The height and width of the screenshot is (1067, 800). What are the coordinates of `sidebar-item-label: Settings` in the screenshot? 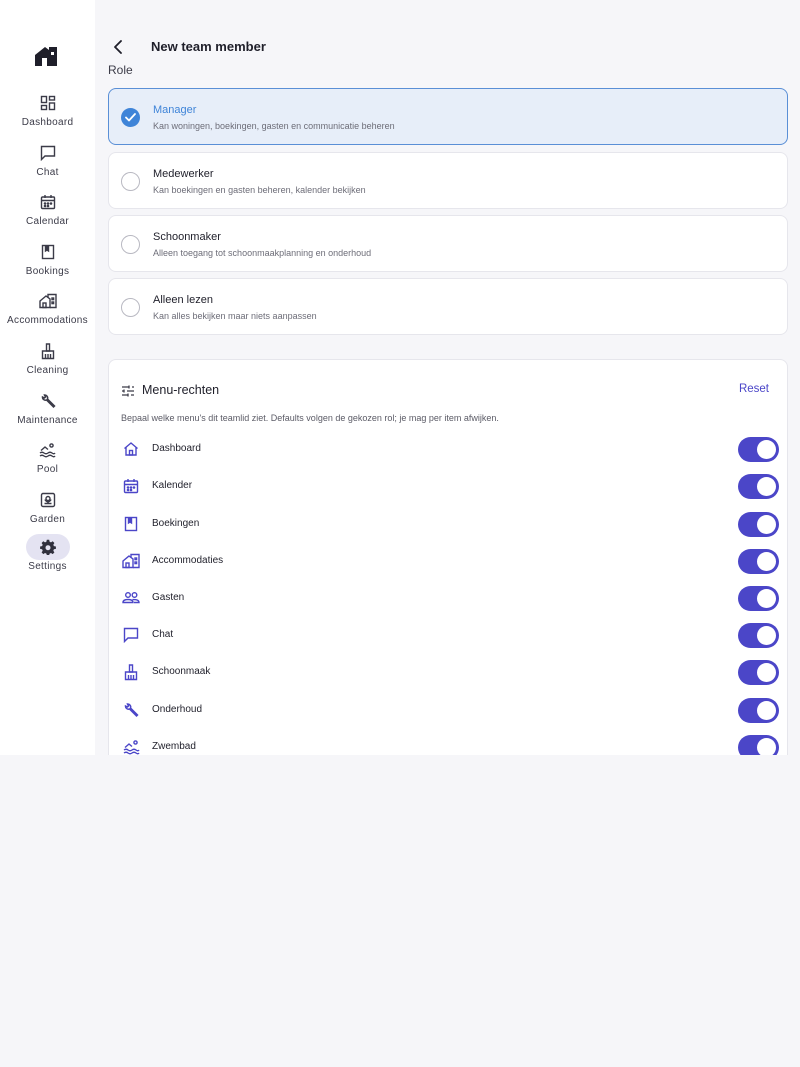 It's located at (47, 566).